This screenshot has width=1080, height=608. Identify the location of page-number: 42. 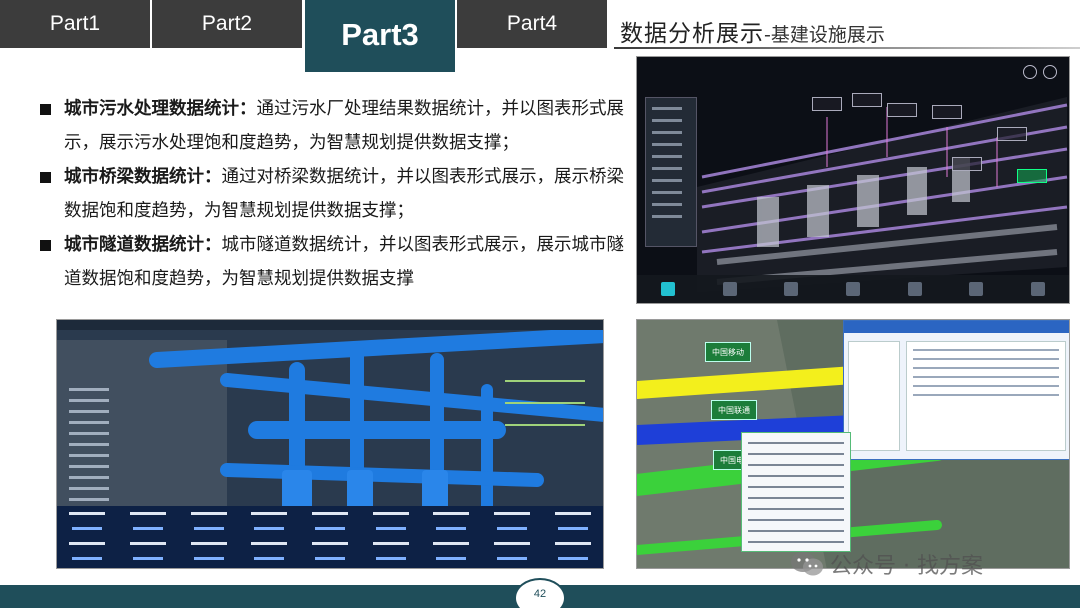
(540, 594).